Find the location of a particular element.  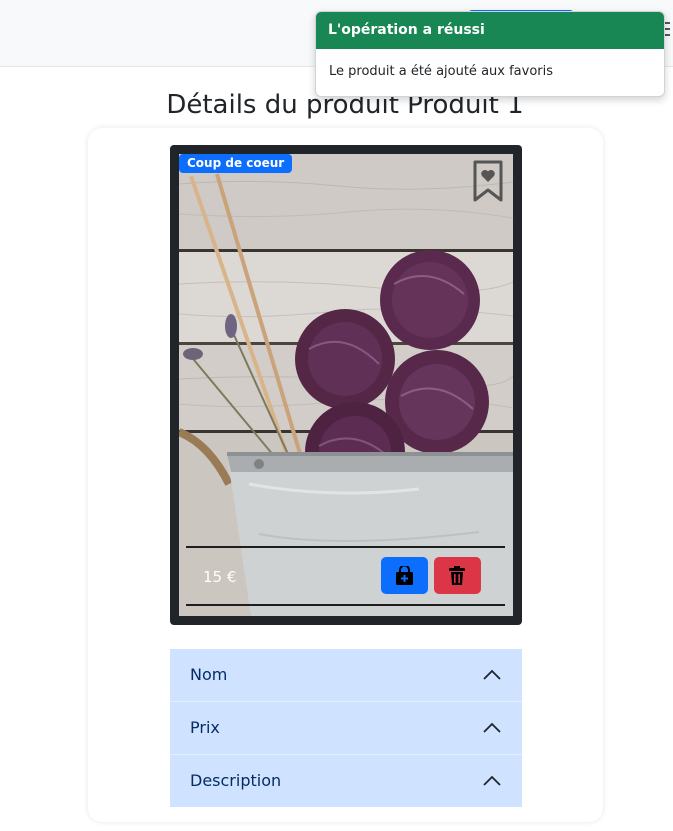

accordion-label: Description is located at coordinates (236, 780).